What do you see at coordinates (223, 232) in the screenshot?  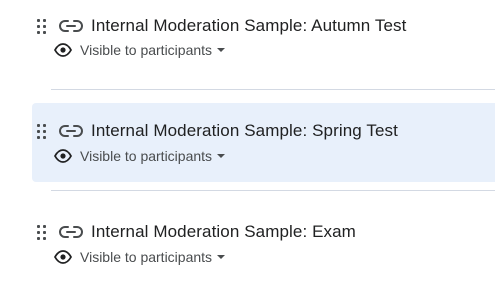 I see `item-title: Internal Moderation Sample: Exam` at bounding box center [223, 232].